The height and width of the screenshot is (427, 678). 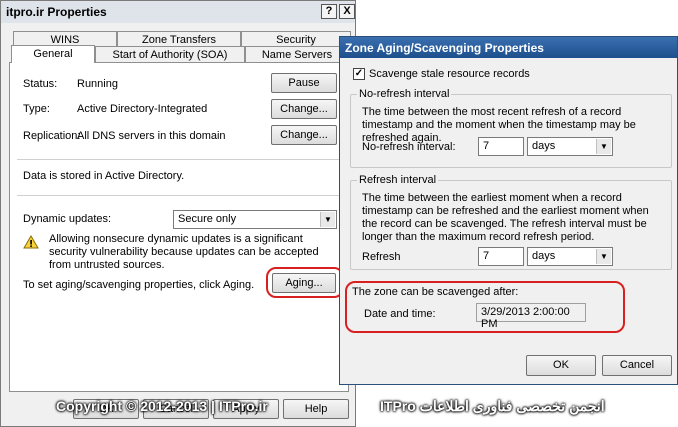 I want to click on scavenge-checkbox-label: Scavenge stale resource records, so click(x=449, y=74).